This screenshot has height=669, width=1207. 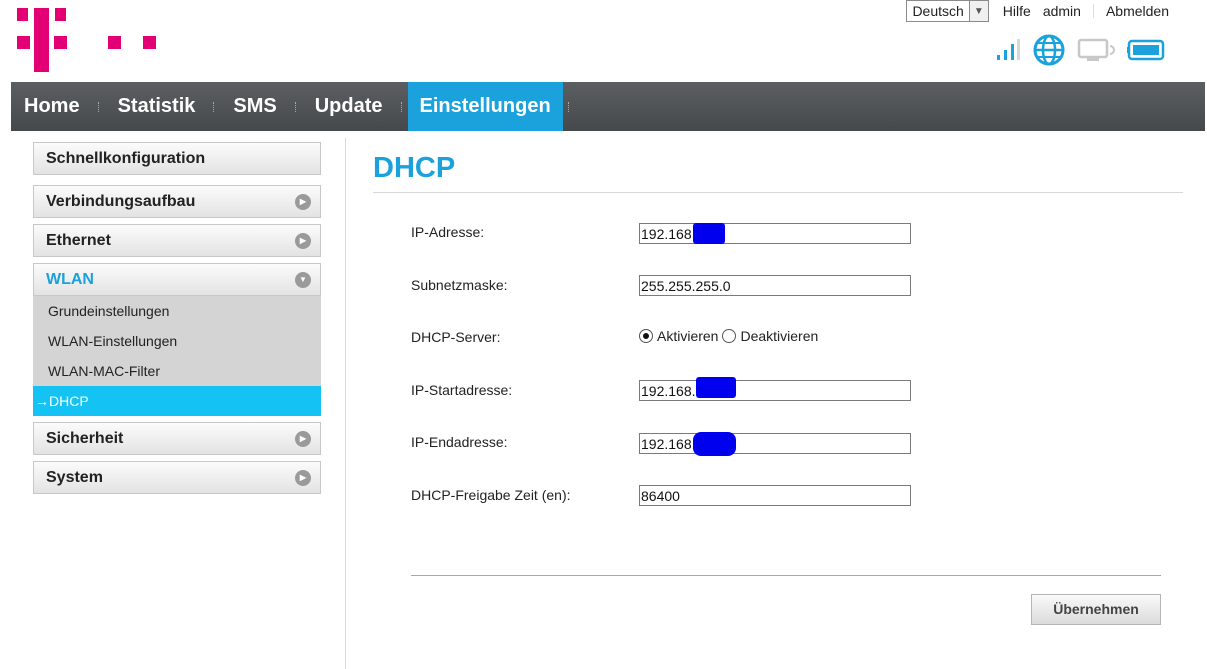 What do you see at coordinates (177, 438) in the screenshot?
I see `sidebar-item-security: Sicherheit ▶` at bounding box center [177, 438].